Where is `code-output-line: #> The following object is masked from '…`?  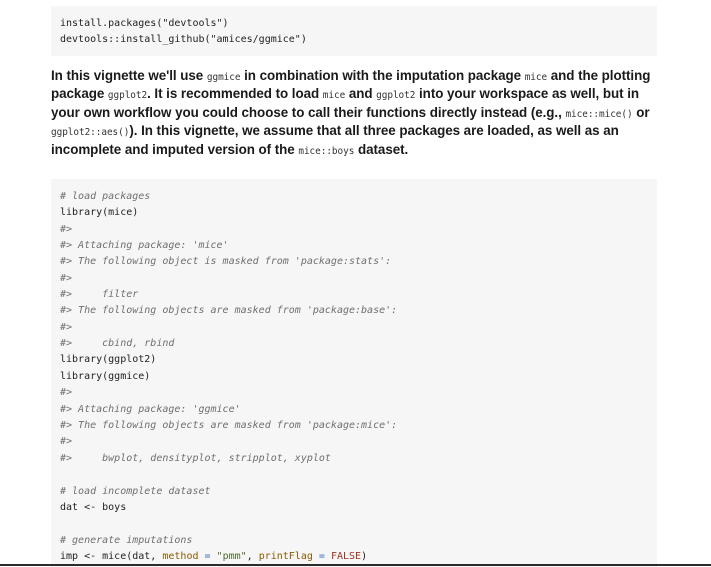 code-output-line: #> The following object is masked from '… is located at coordinates (226, 261).